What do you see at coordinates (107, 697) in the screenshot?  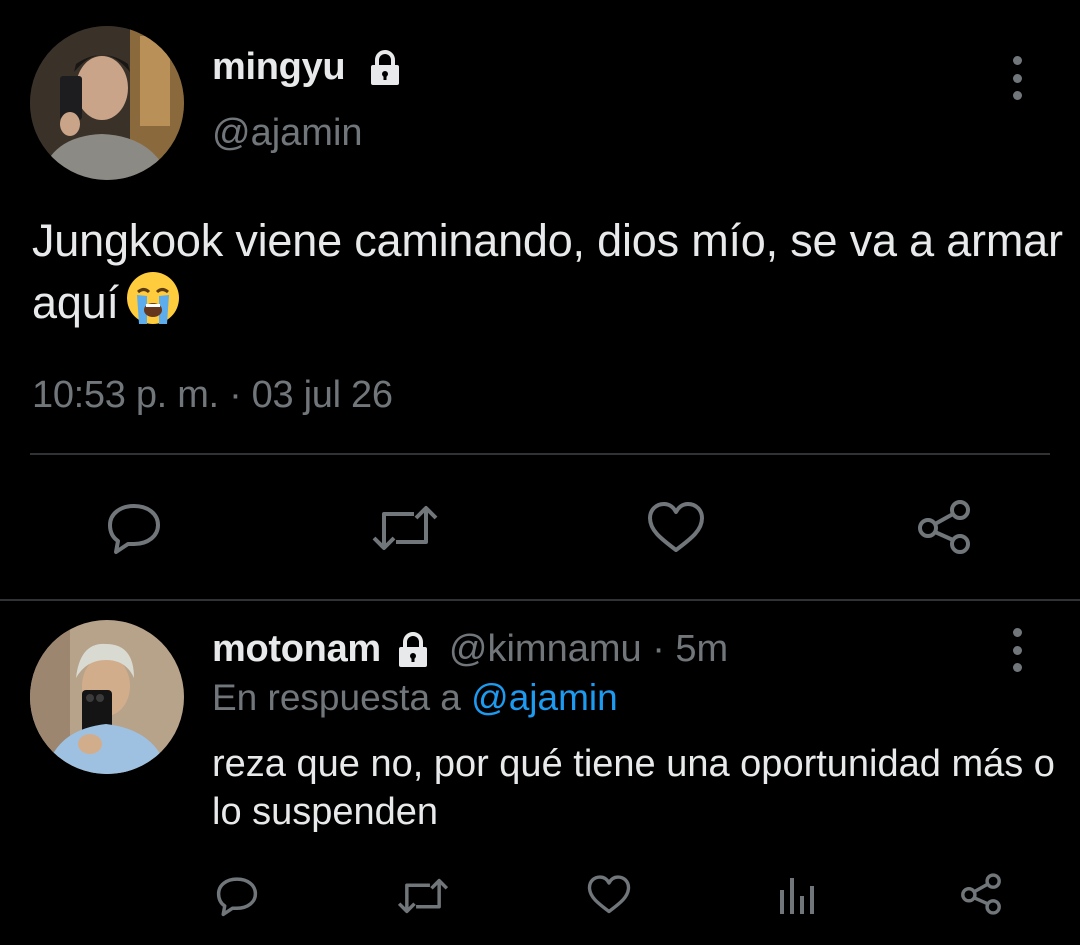 I see `reply-author-avatar` at bounding box center [107, 697].